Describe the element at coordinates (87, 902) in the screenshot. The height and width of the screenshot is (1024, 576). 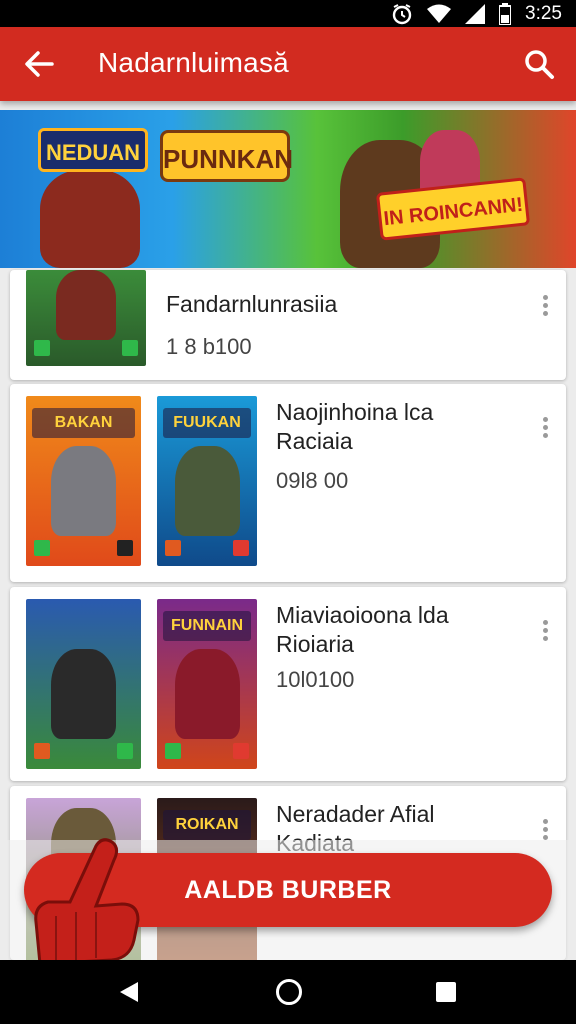
I see `pointing-hand-icon` at that location.